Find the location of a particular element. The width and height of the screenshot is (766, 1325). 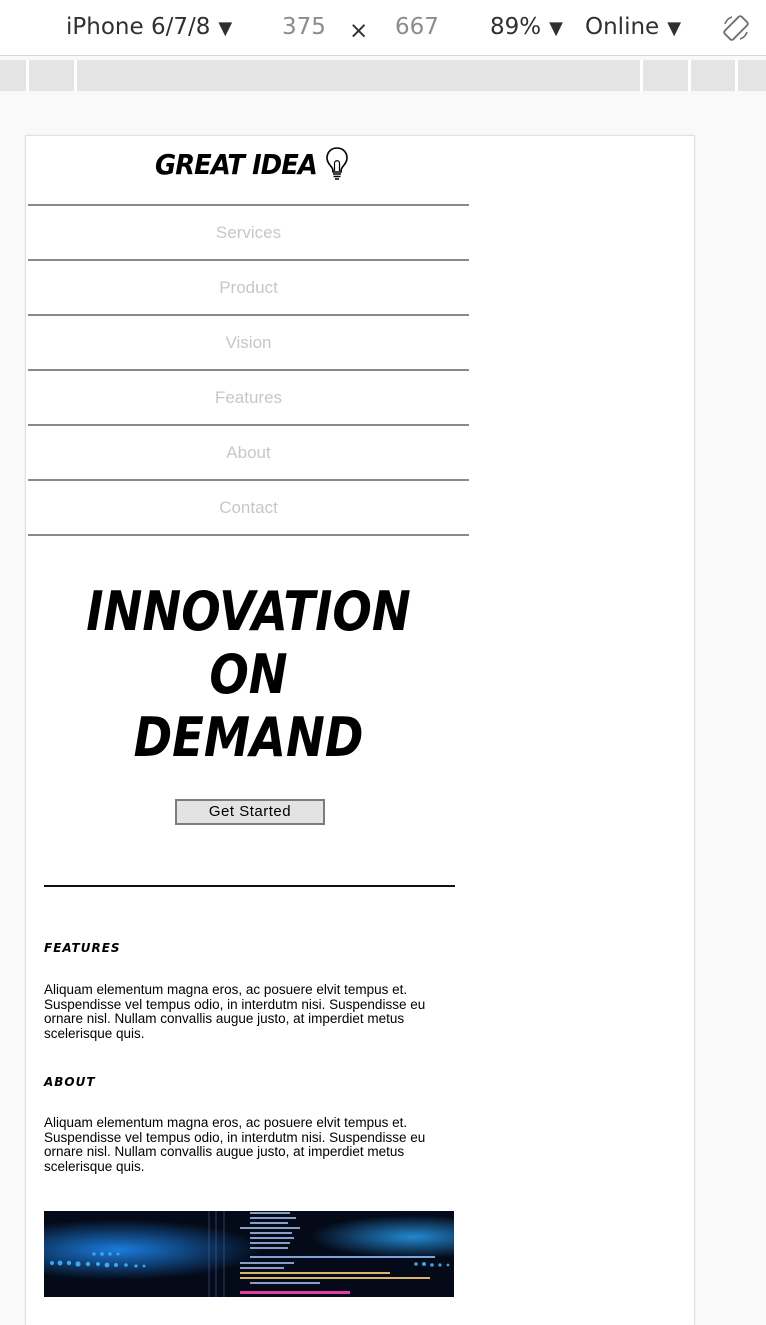

code-screen-image is located at coordinates (249, 1254).